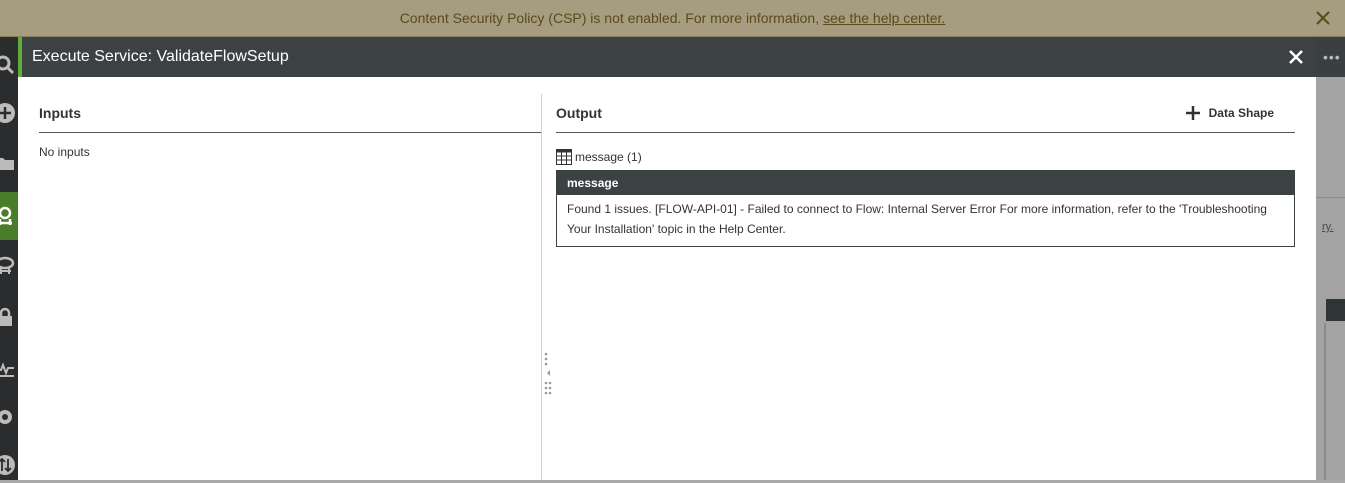 Image resolution: width=1345 pixels, height=483 pixels. I want to click on network-icon, so click(6, 215).